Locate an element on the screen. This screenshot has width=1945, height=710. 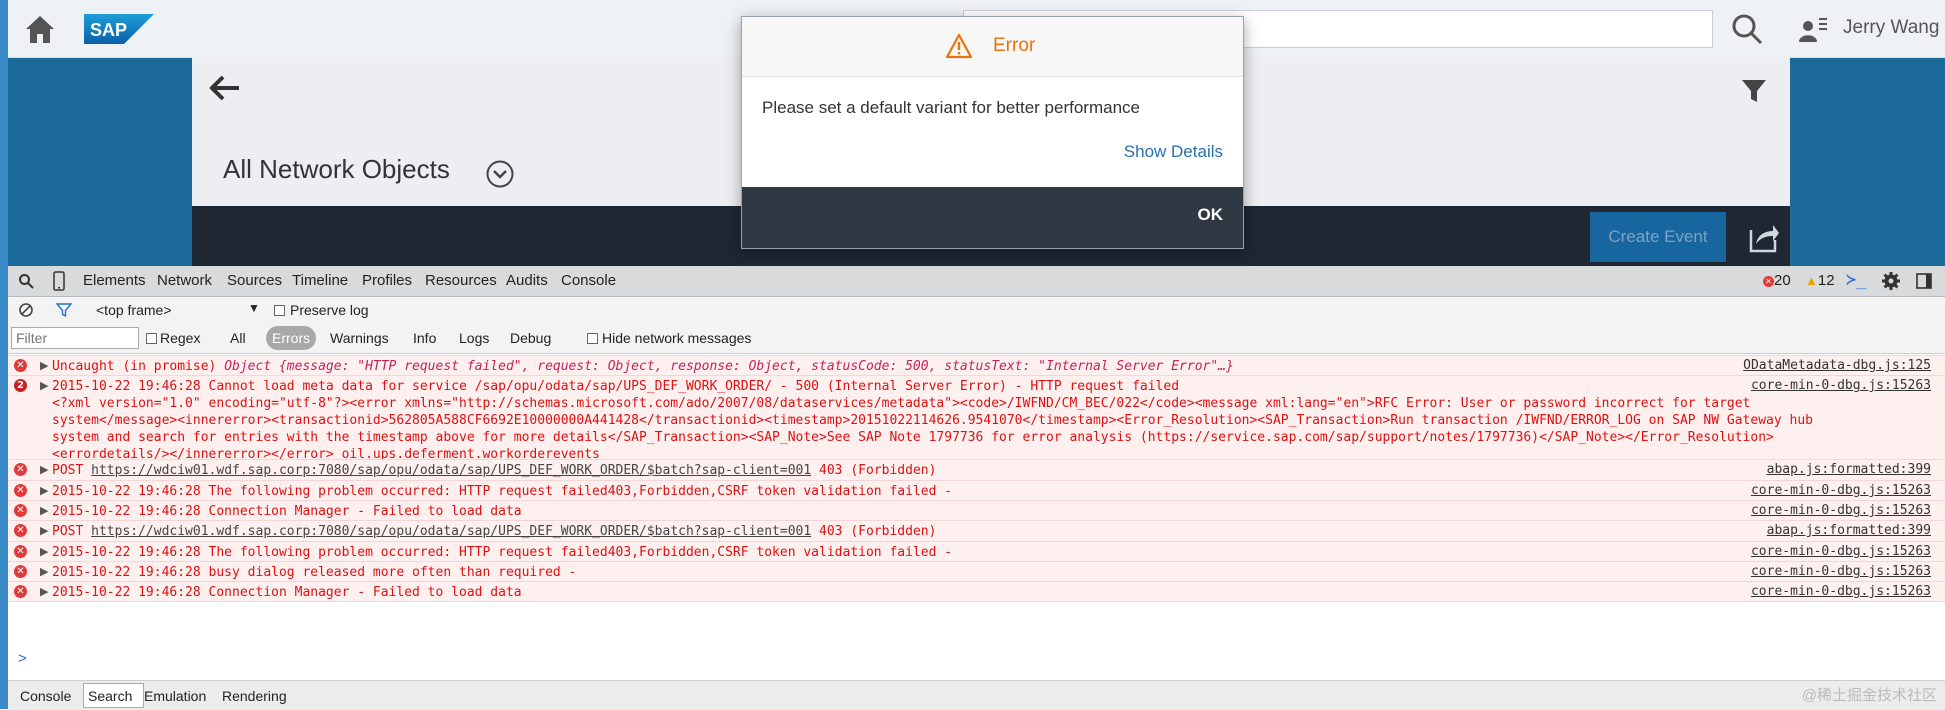
source-link: ODataMetadata-dbg.js:125 is located at coordinates (1837, 365).